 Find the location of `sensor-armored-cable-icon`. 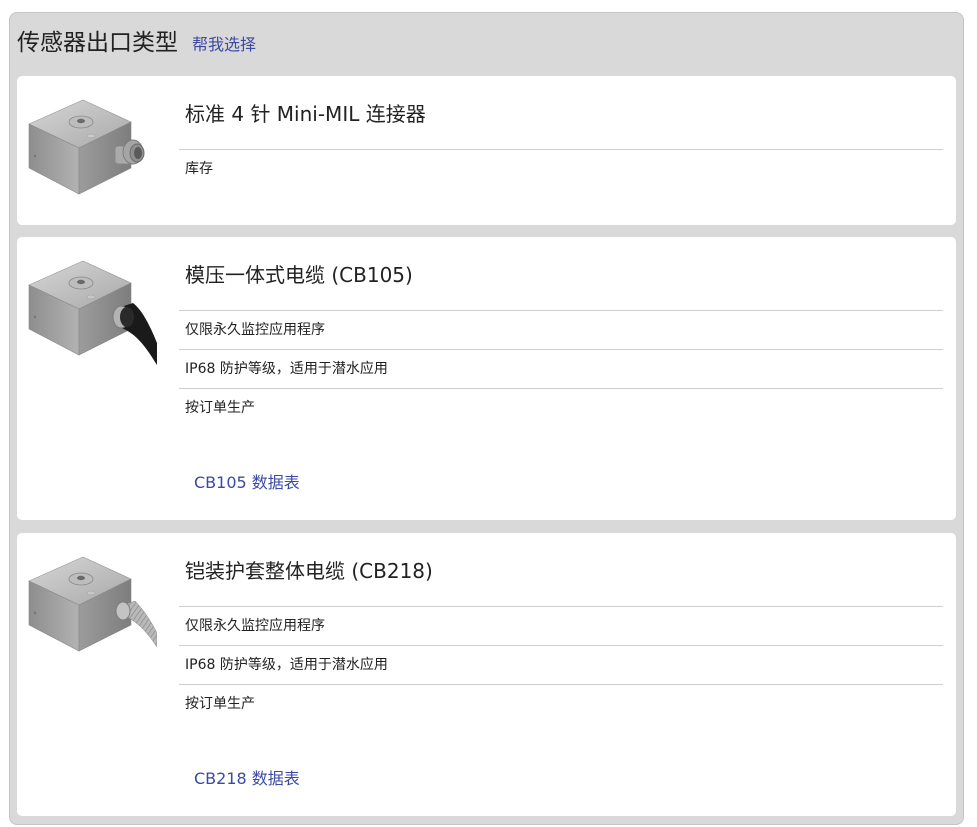

sensor-armored-cable-icon is located at coordinates (92, 604).